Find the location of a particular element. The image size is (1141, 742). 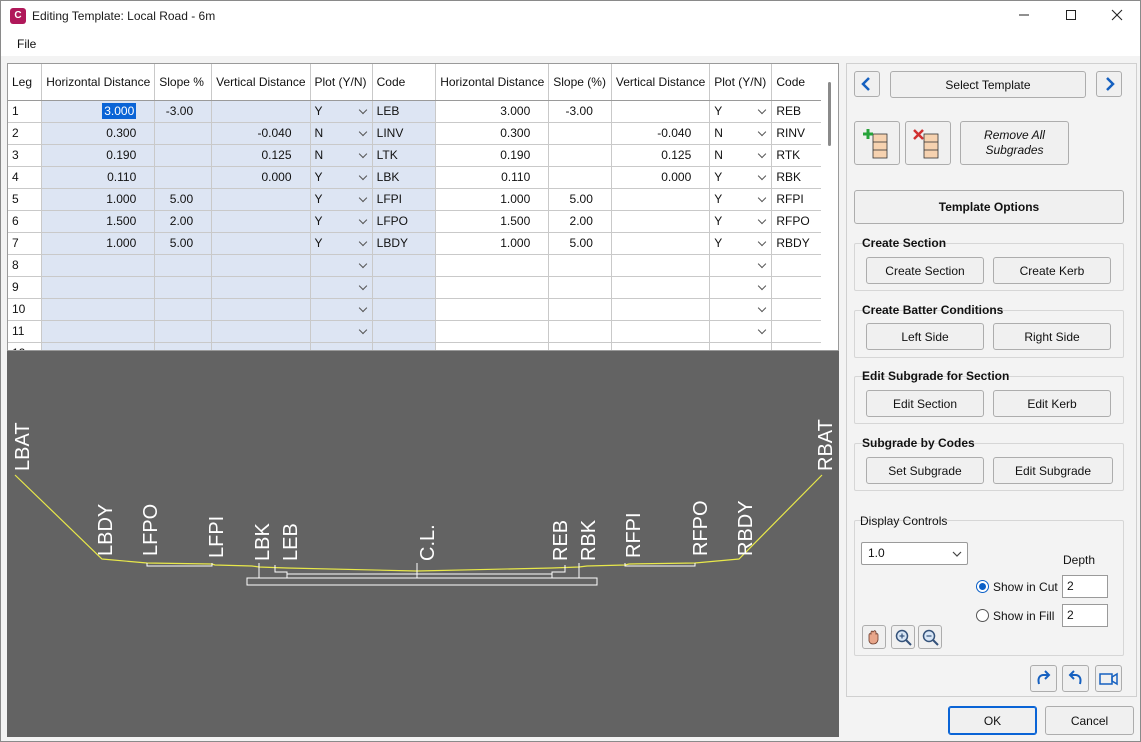

grid-cell-lhd: 0.190 is located at coordinates (98, 155).